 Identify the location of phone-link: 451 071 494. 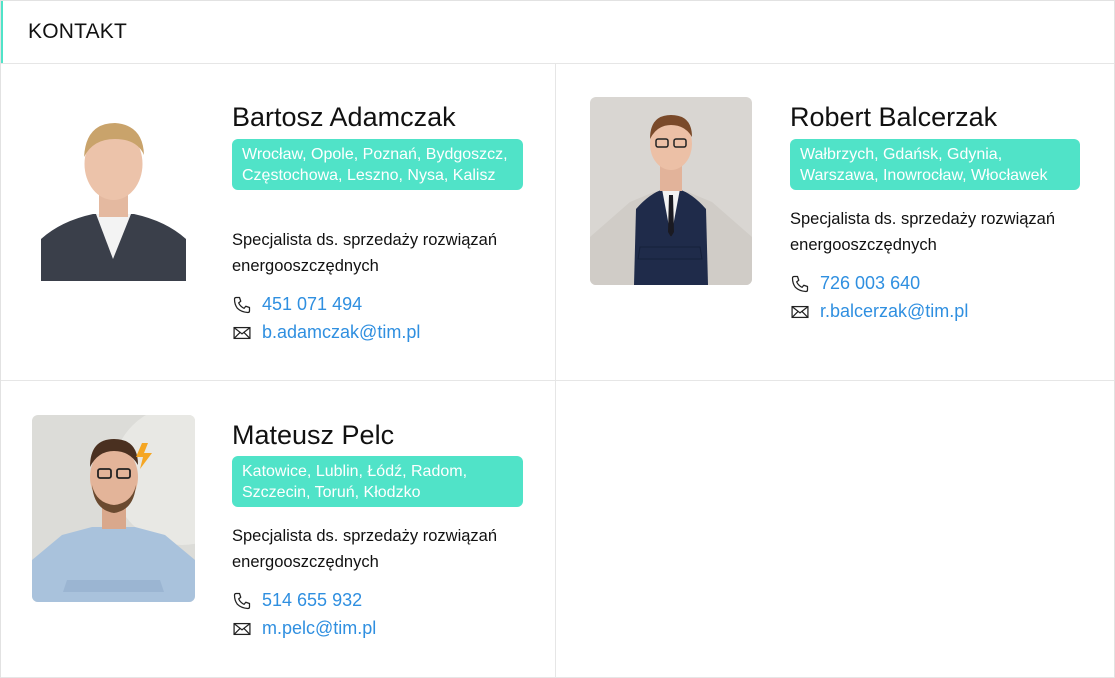
(312, 304).